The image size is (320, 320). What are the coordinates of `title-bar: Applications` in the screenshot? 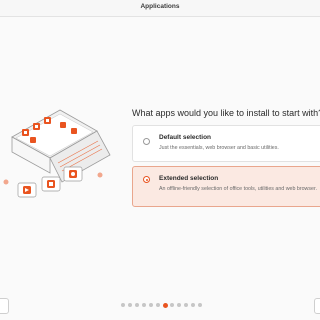 It's located at (160, 8).